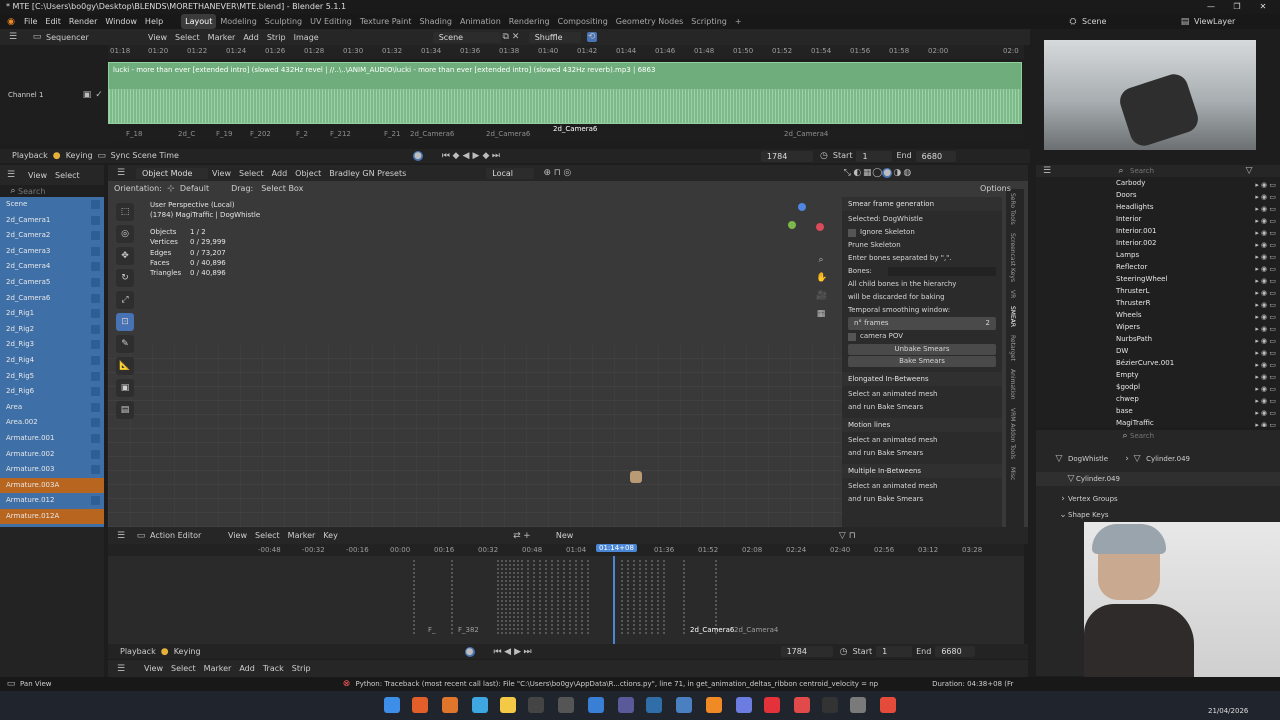 This screenshot has width=1280, height=720. What do you see at coordinates (486, 156) in the screenshot?
I see `next-key-icon: ◆` at bounding box center [486, 156].